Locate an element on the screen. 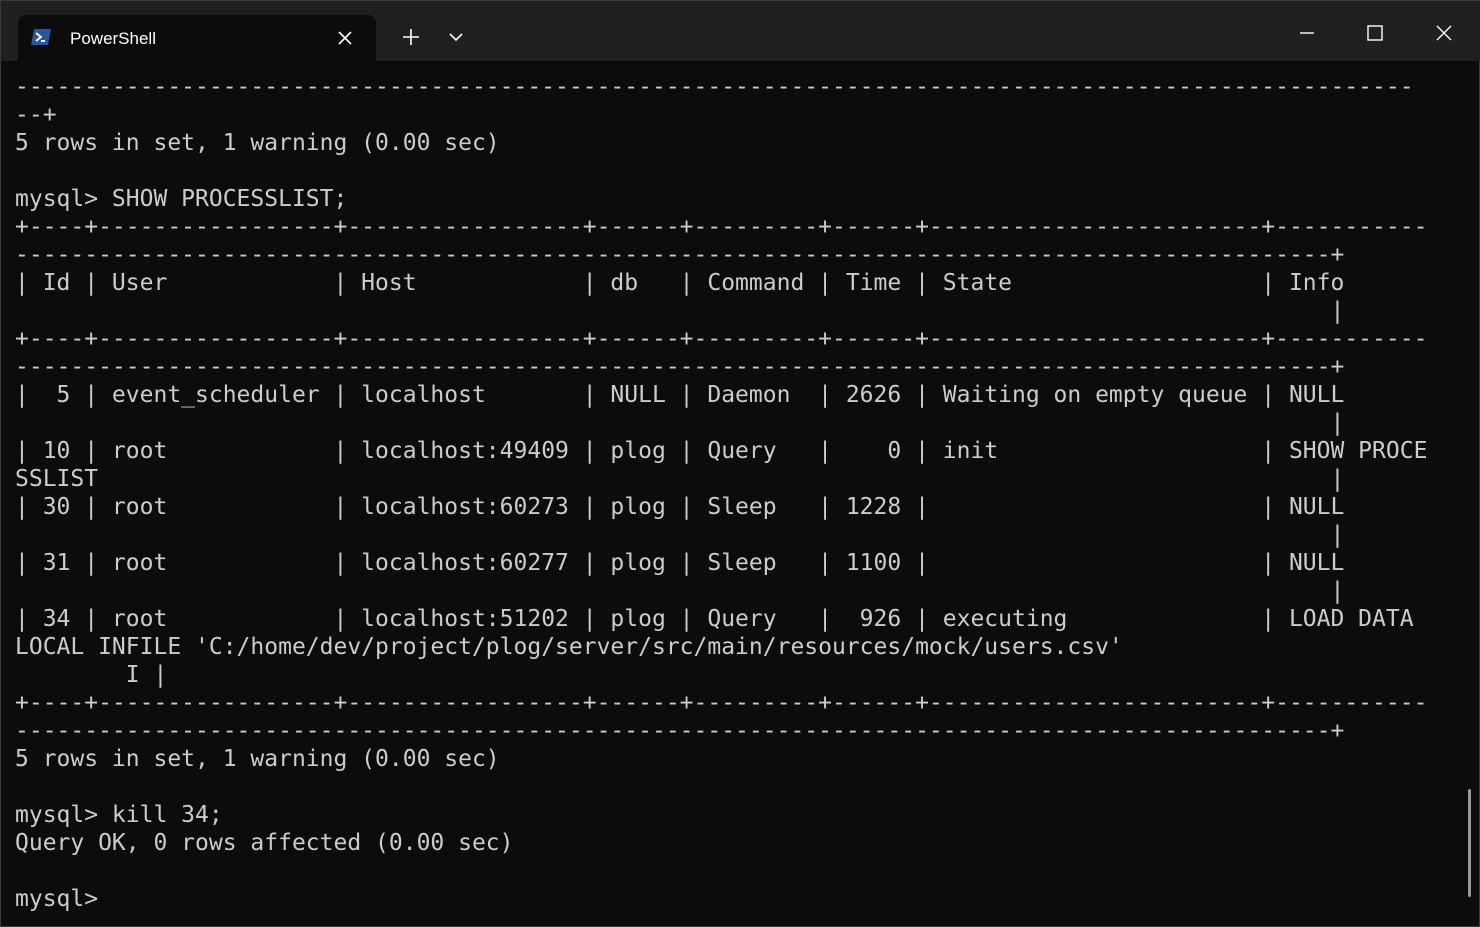 The image size is (1480, 927). terminal-line: I | is located at coordinates (91, 675).